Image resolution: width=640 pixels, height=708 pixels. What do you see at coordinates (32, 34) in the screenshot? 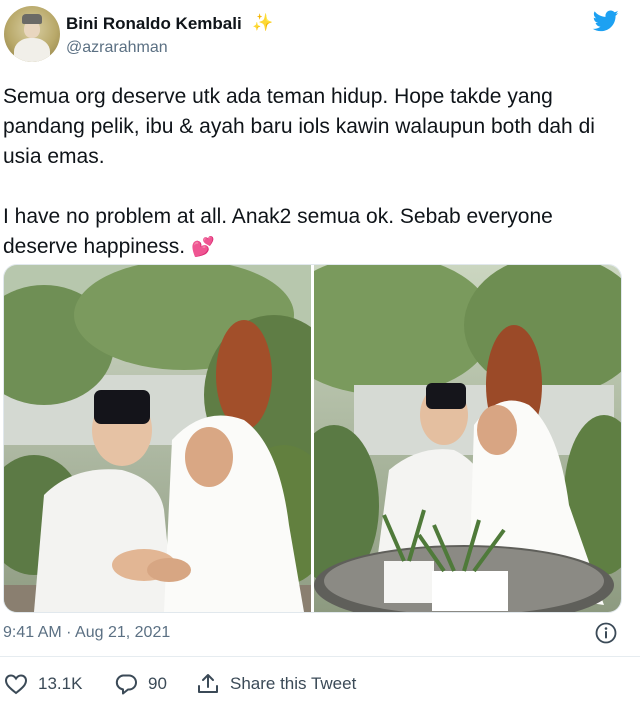
I see `profile-avatar` at bounding box center [32, 34].